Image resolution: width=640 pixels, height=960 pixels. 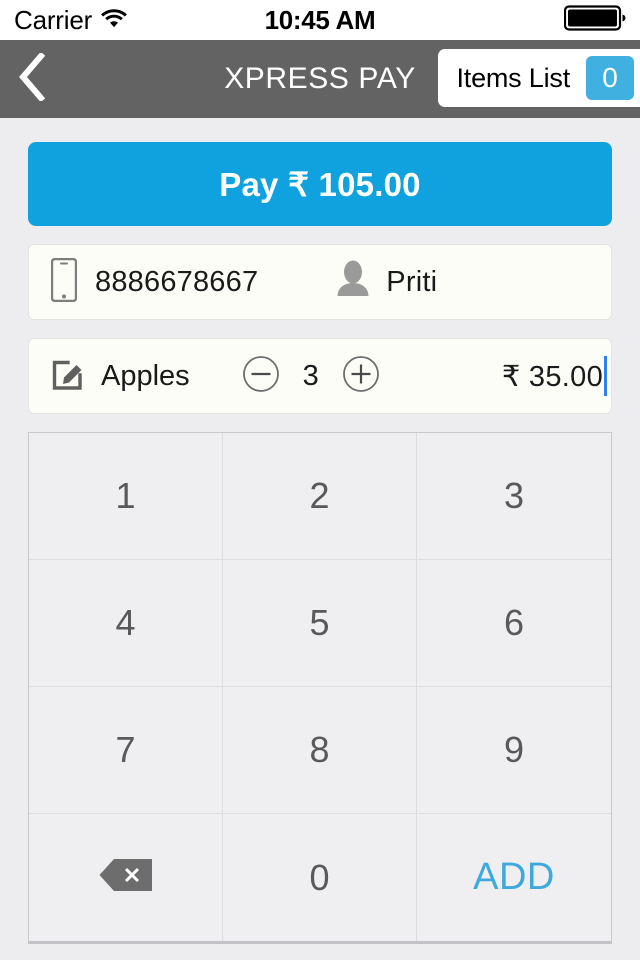 I want to click on items-list-count-badge: 0, so click(x=610, y=78).